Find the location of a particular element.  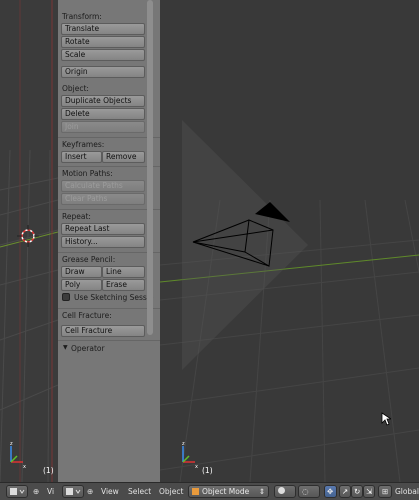

translate-manipulator-button: ↗ is located at coordinates (345, 491).